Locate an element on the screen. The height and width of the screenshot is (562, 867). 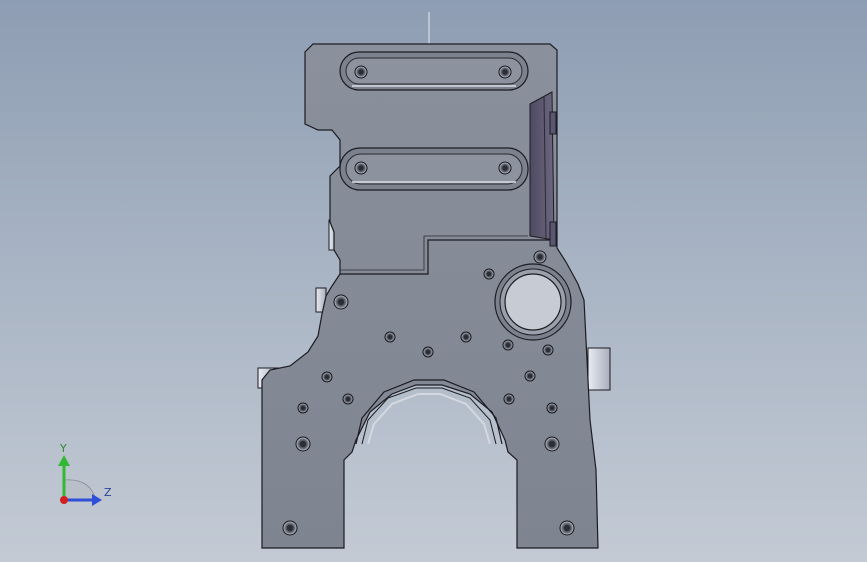
bearing-bore is located at coordinates (533, 302).